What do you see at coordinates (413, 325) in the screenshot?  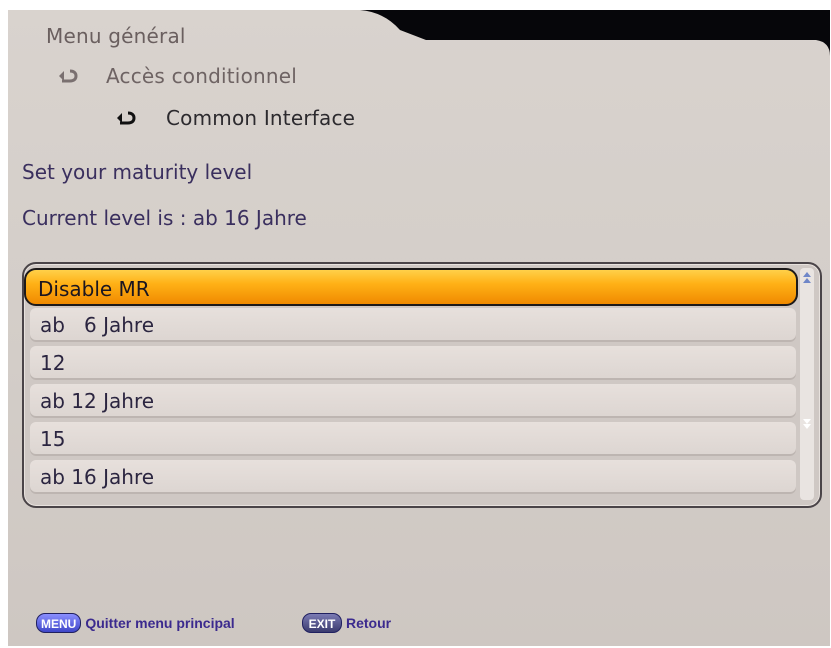 I see `list-item-ab-6-jahre: ab 6 Jahre` at bounding box center [413, 325].